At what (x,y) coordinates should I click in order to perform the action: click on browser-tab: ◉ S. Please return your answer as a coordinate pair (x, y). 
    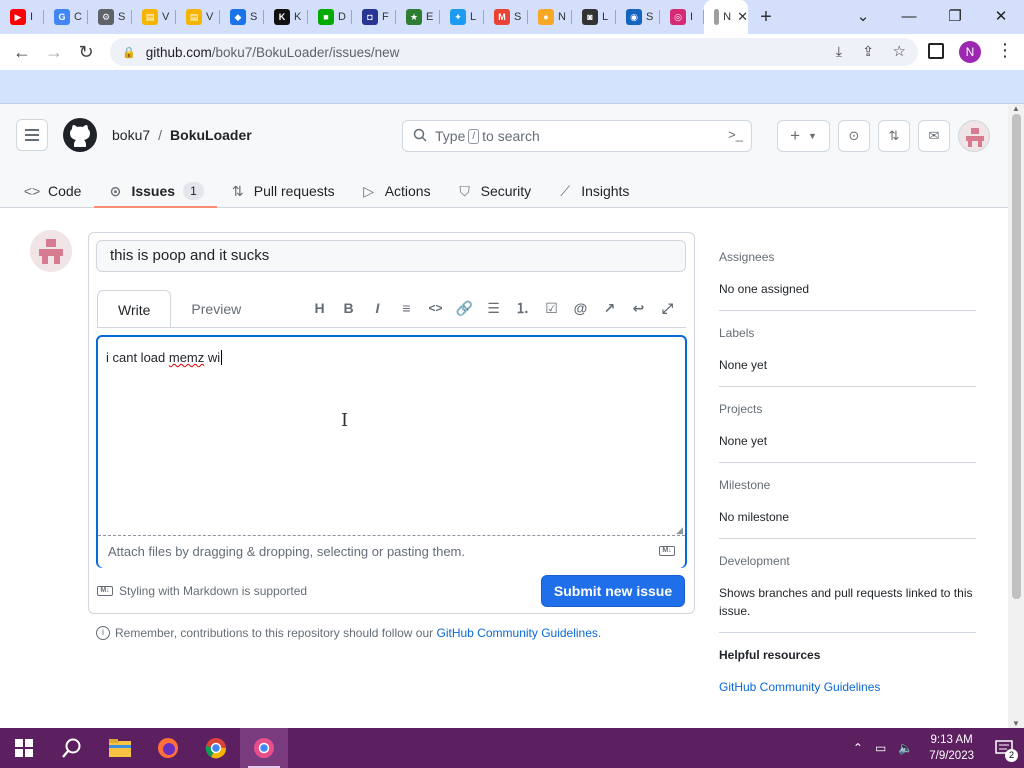
    Looking at the image, I should click on (638, 17).